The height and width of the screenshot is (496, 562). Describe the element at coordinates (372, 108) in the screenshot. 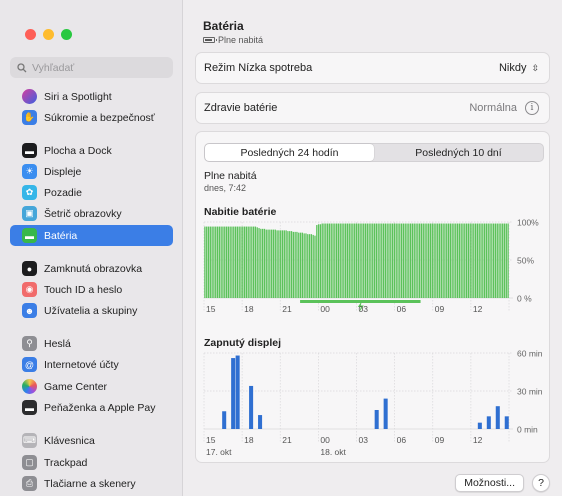

I see `battery-health-row: Zdravie batérie Normálna i` at that location.